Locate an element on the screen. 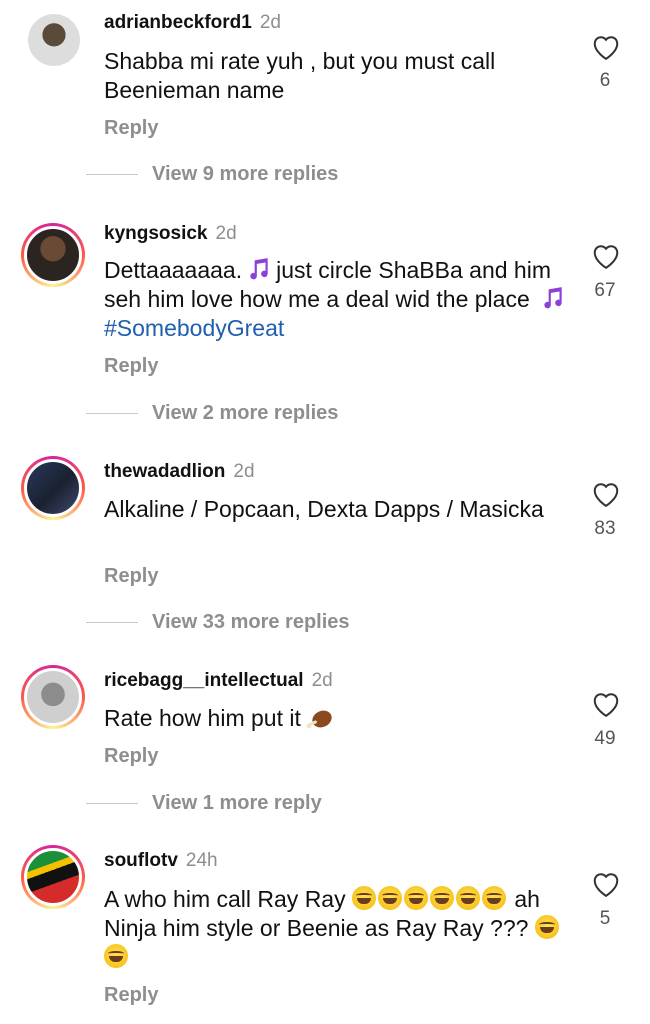 The width and height of the screenshot is (650, 1024). view-more-label: View 1 more reply is located at coordinates (237, 803).